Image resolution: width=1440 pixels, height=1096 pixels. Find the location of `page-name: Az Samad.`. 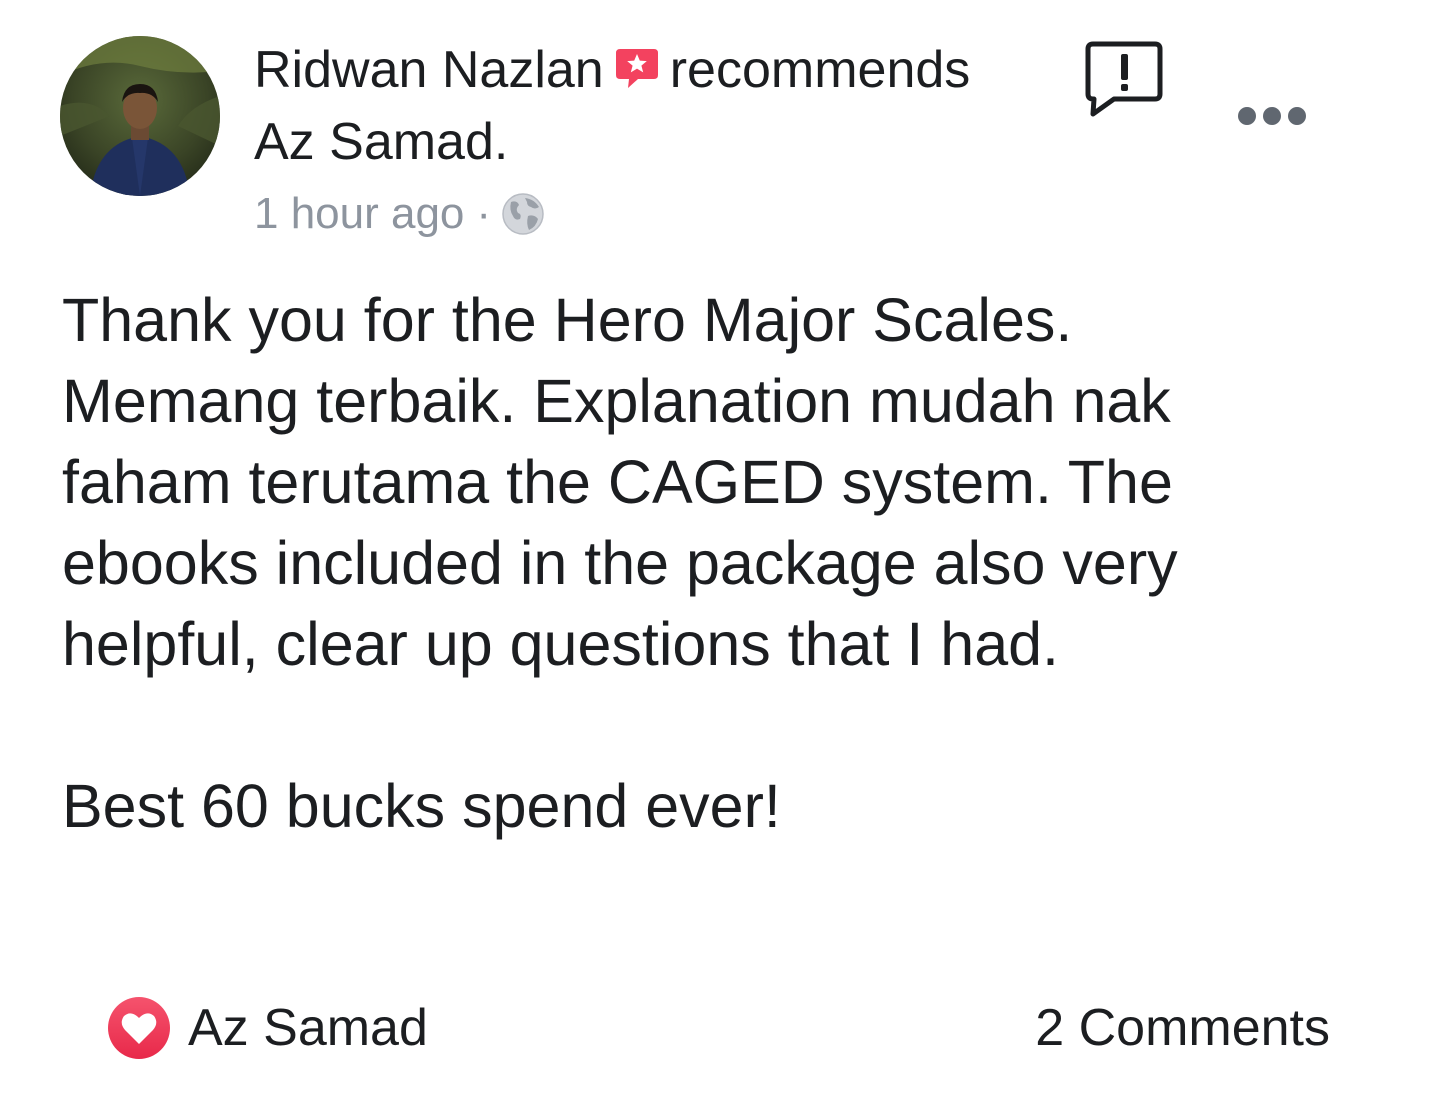

page-name: Az Samad. is located at coordinates (381, 142).